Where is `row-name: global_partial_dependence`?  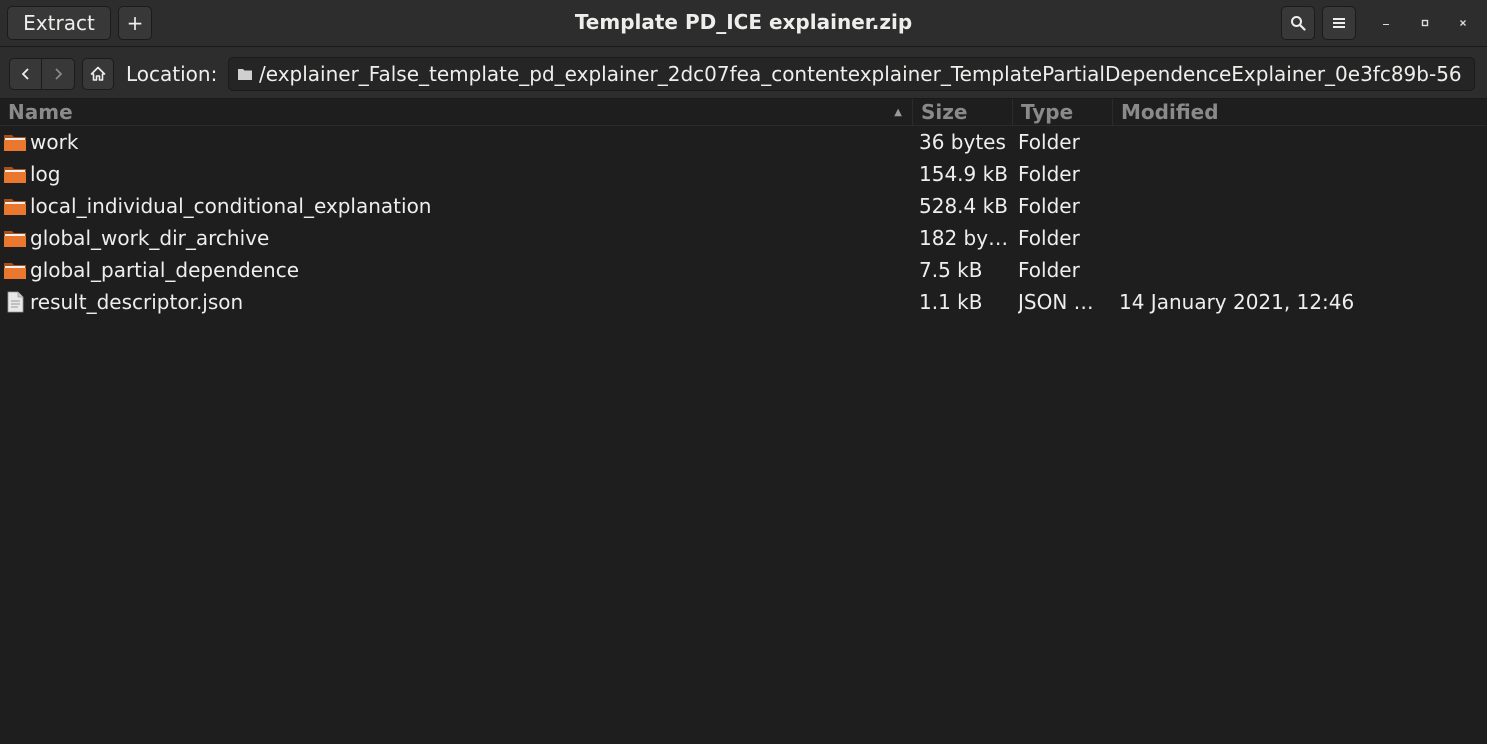 row-name: global_partial_dependence is located at coordinates (165, 270).